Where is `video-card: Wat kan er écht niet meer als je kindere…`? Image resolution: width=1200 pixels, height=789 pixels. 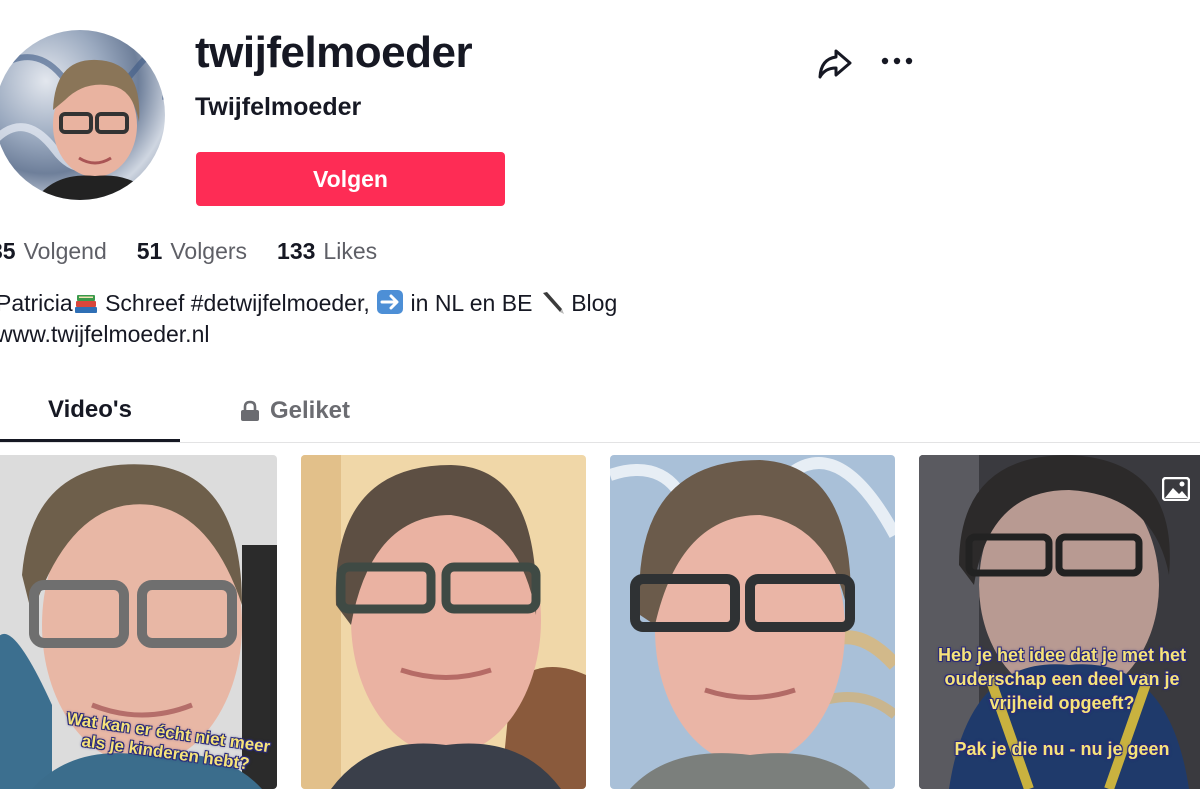
video-card: Wat kan er écht niet meer als je kindere… is located at coordinates (138, 622).